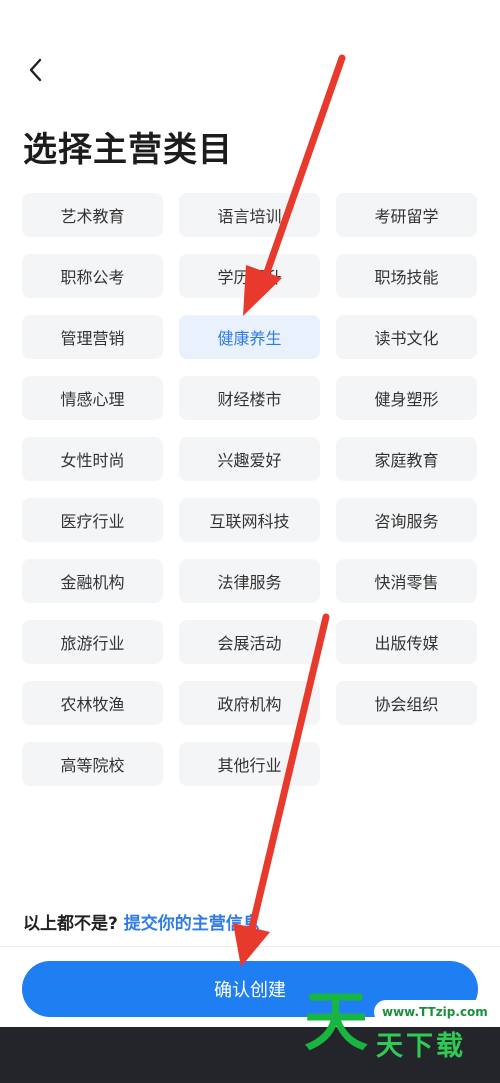 The height and width of the screenshot is (1083, 500). What do you see at coordinates (435, 1012) in the screenshot?
I see `watermark-url: www.TTzip.com` at bounding box center [435, 1012].